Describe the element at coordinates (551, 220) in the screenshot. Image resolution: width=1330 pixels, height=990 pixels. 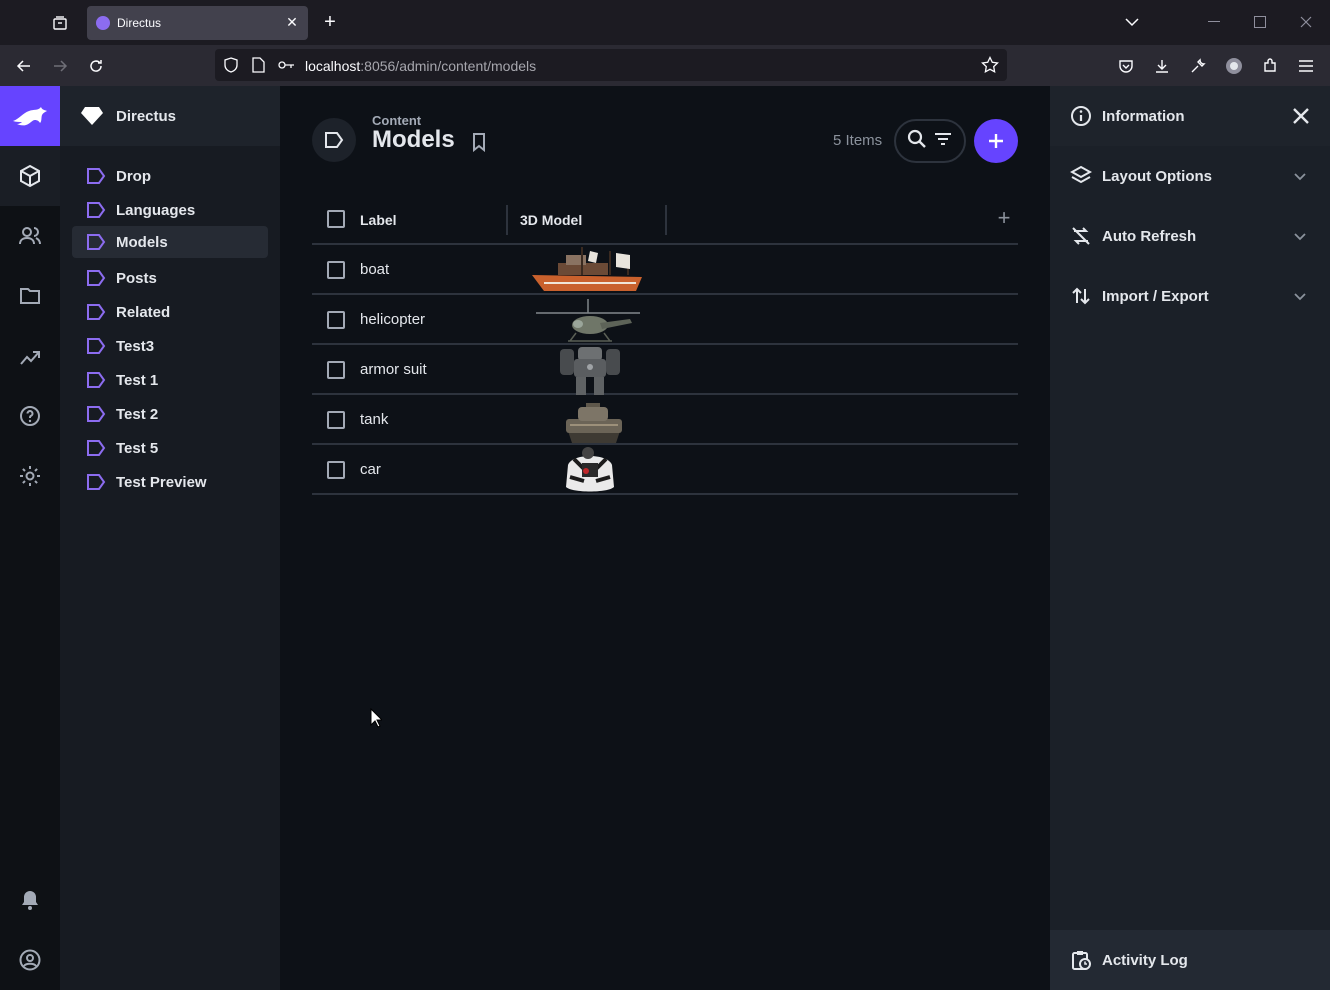
I see `column-header-3d-model: 3D Model` at that location.